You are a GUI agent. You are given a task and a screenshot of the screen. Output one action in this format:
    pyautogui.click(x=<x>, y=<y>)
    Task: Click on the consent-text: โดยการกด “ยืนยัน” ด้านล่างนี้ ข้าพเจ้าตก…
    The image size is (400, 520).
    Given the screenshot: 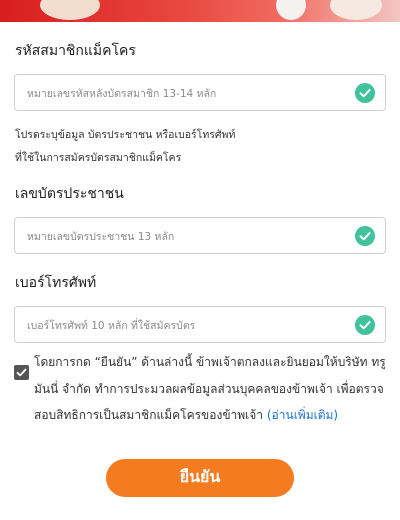 What is the action you would take?
    pyautogui.click(x=212, y=389)
    